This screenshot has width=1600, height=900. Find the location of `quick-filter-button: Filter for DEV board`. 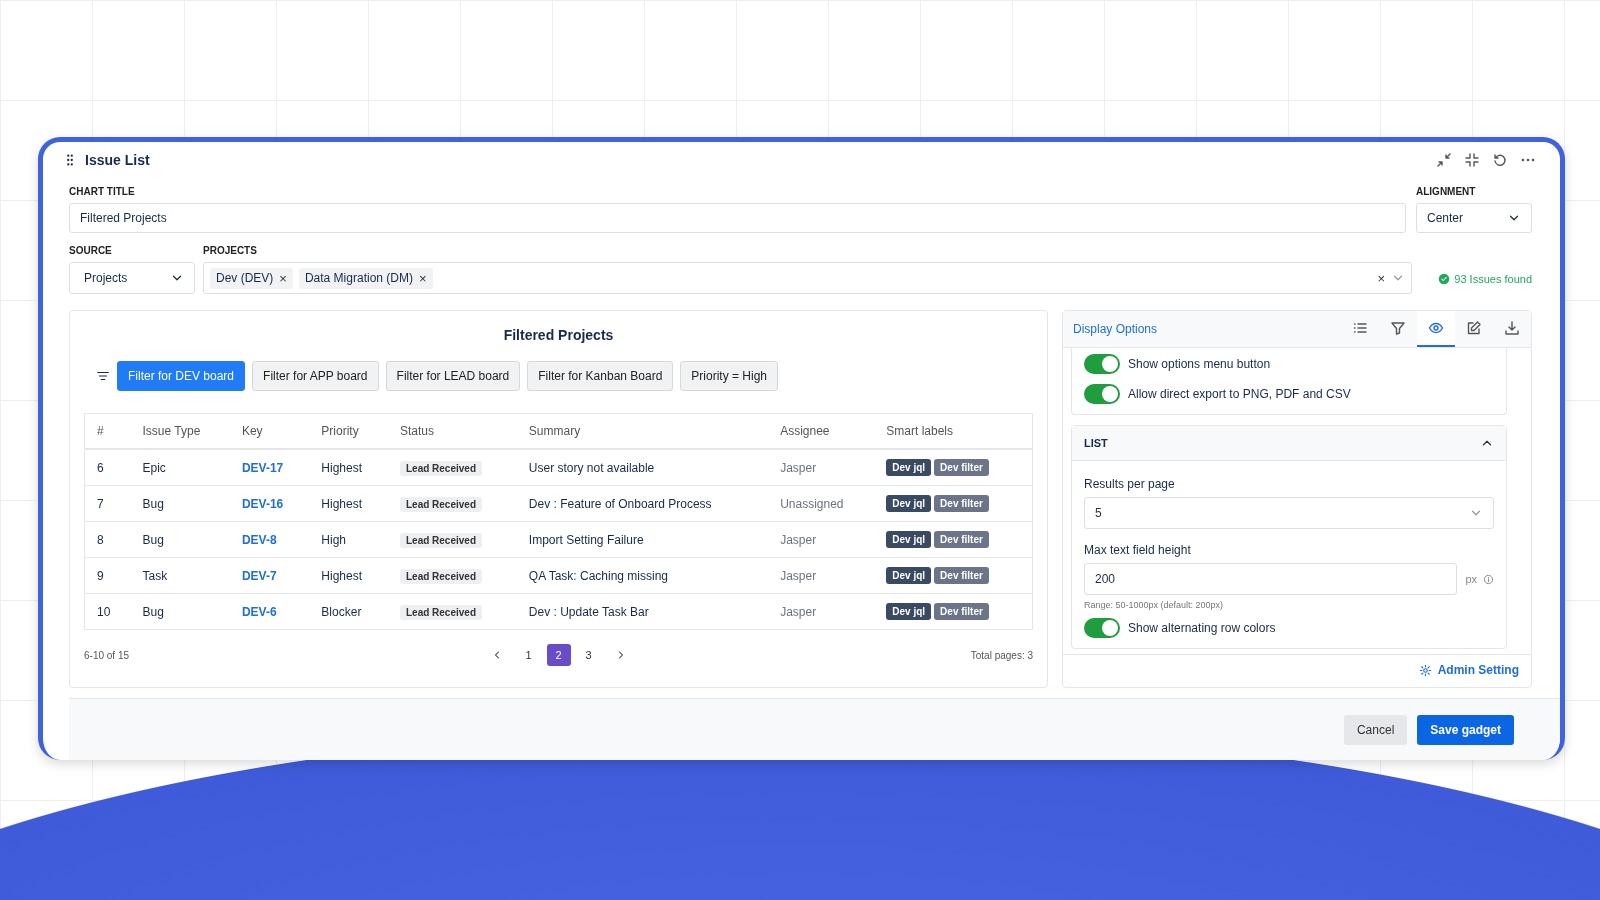

quick-filter-button: Filter for DEV board is located at coordinates (181, 376).